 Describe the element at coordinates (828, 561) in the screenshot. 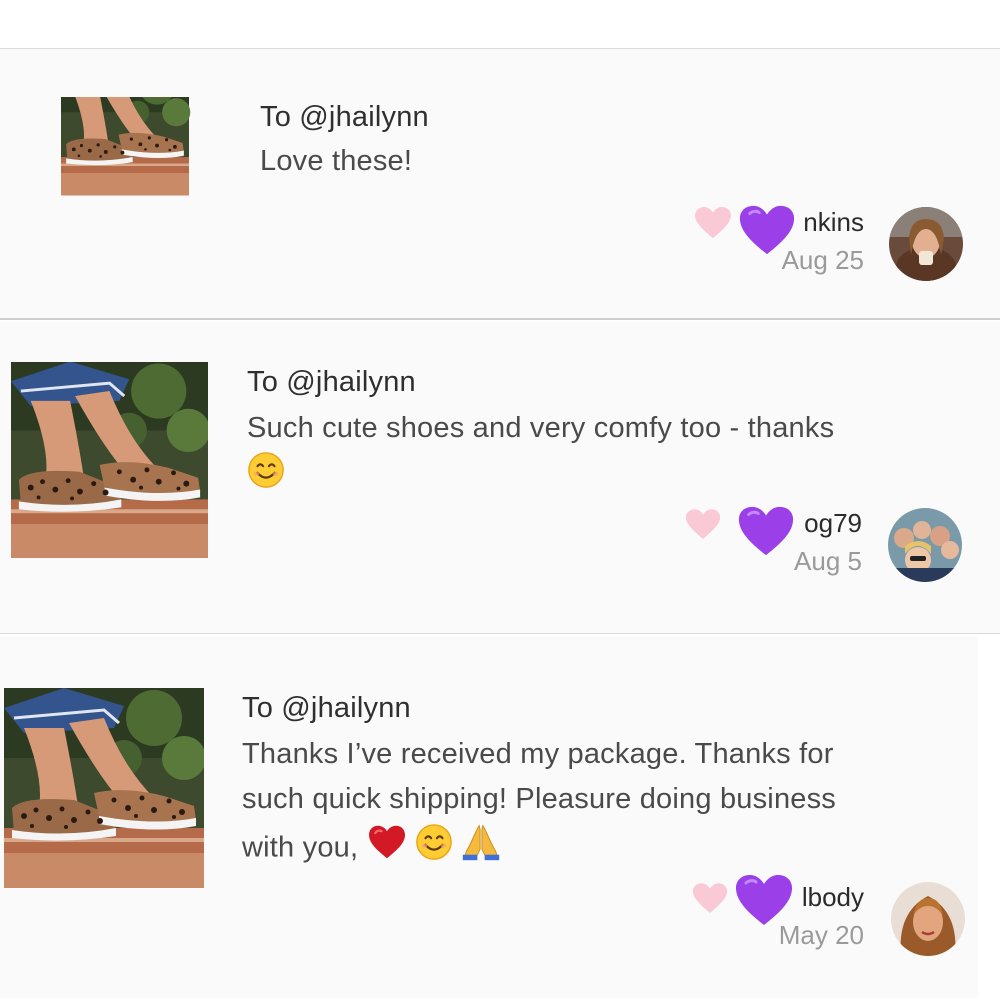

I see `review-date: Aug 5` at that location.